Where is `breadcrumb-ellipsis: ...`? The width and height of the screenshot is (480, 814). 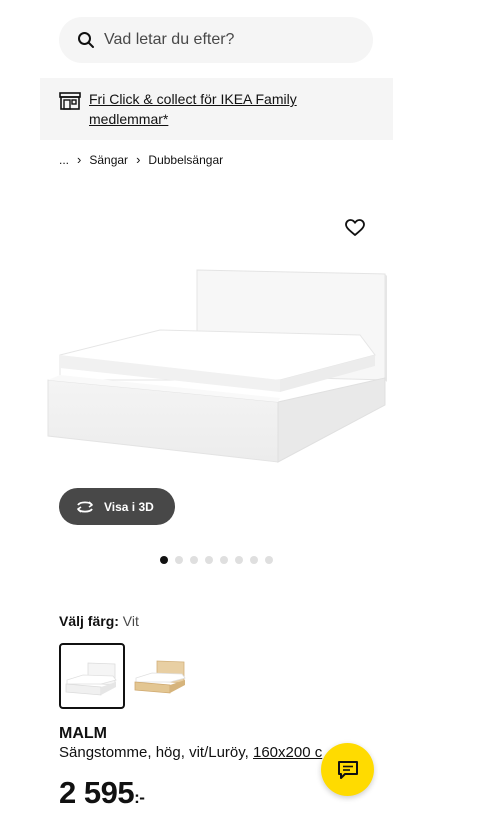
breadcrumb-ellipsis: ... is located at coordinates (64, 160).